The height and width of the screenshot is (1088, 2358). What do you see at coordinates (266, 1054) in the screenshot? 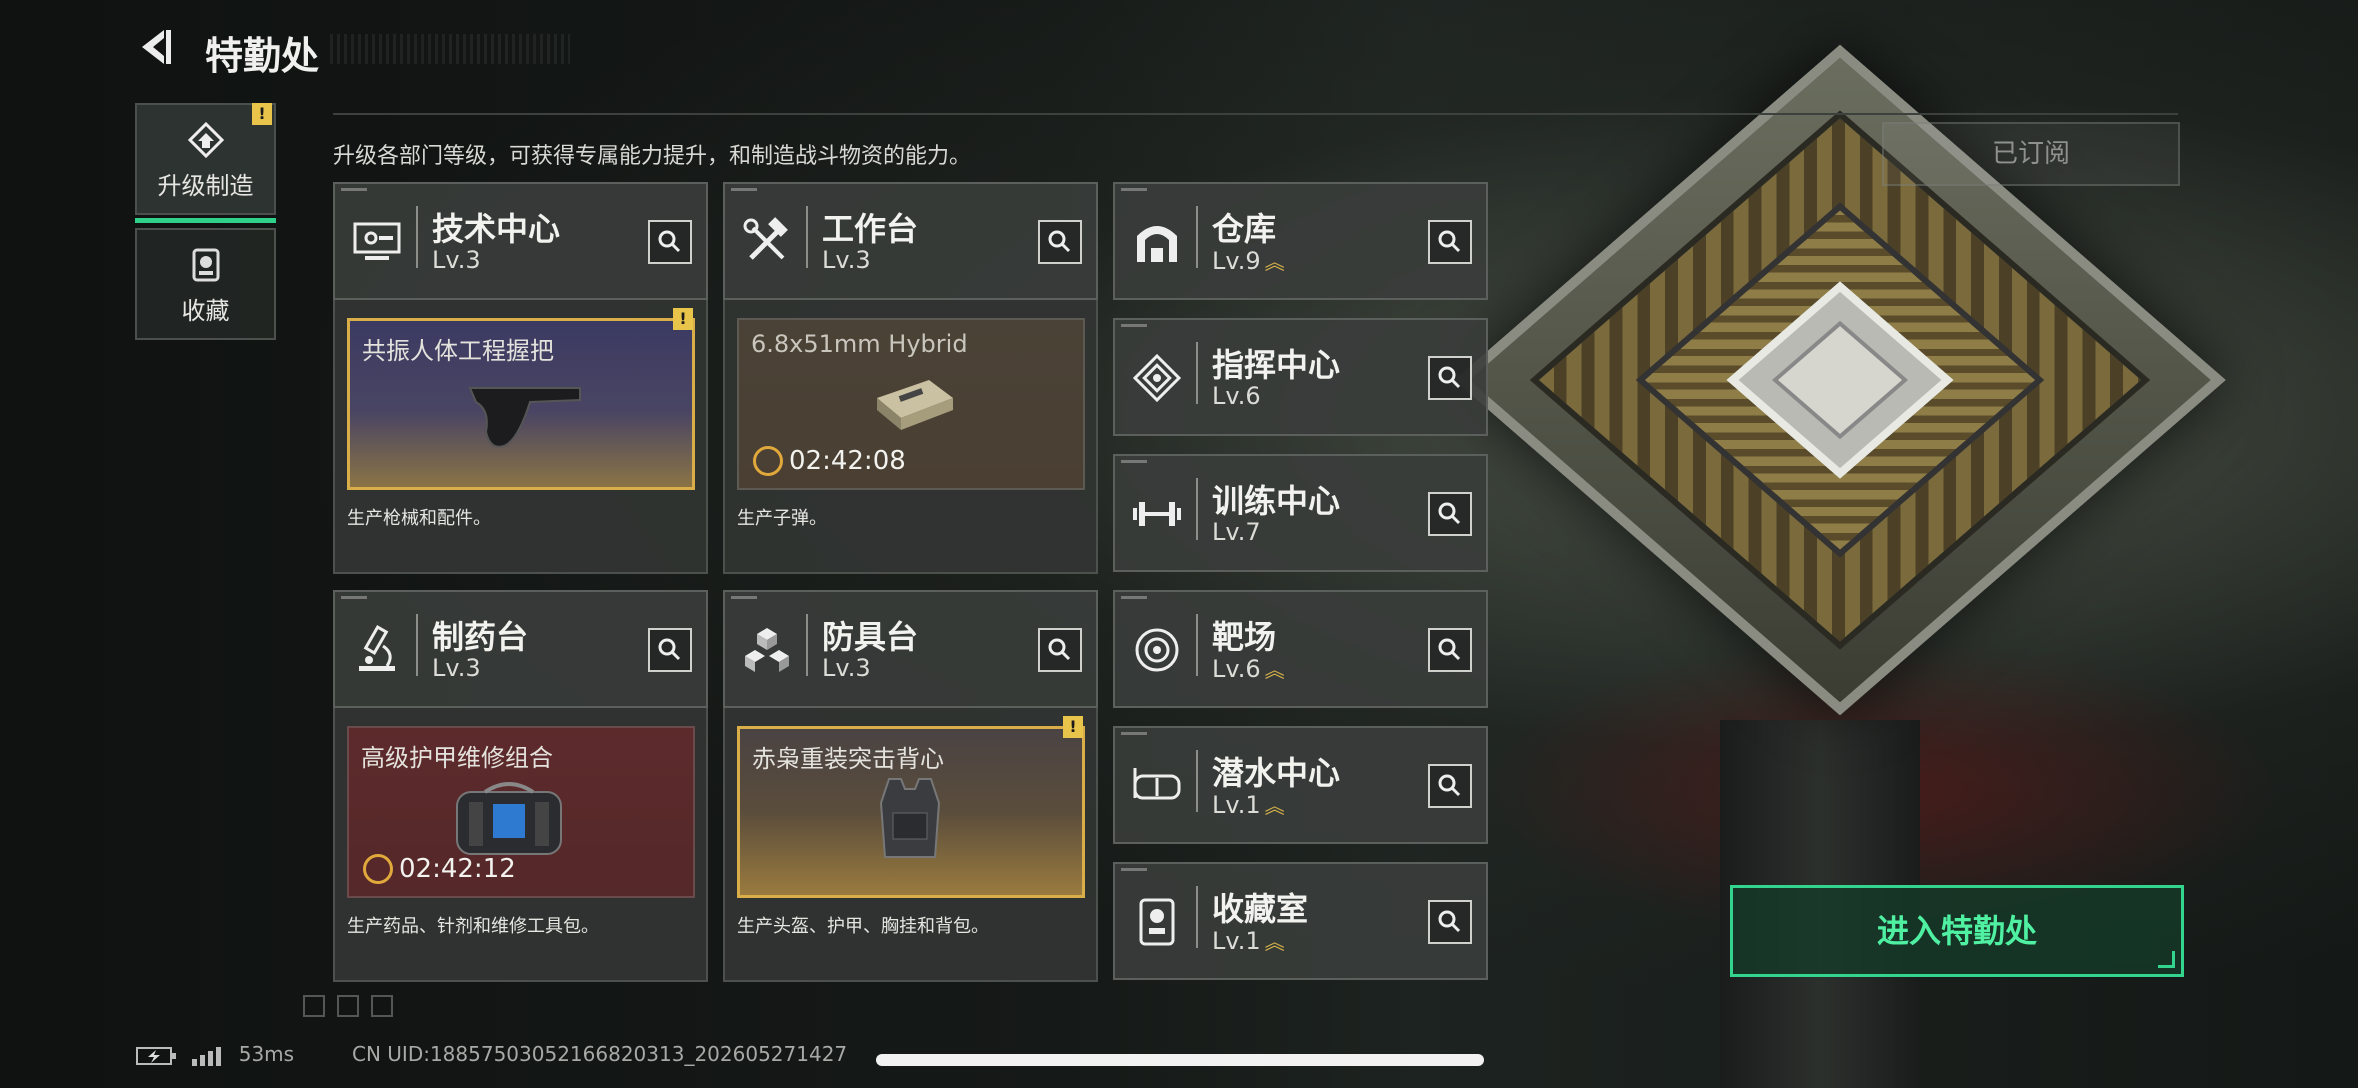
I see `ping-value: 53ms` at bounding box center [266, 1054].